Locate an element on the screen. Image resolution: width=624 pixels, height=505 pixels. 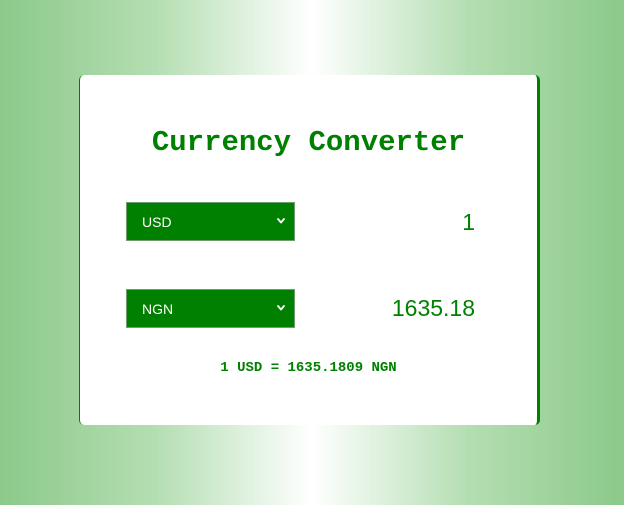
from-currency-select: USD is located at coordinates (210, 221).